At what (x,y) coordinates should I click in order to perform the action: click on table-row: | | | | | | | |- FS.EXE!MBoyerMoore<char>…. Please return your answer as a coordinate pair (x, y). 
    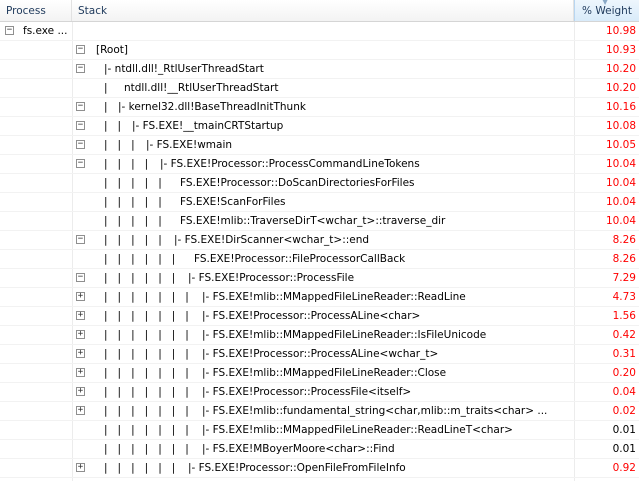
    Looking at the image, I should click on (319, 449).